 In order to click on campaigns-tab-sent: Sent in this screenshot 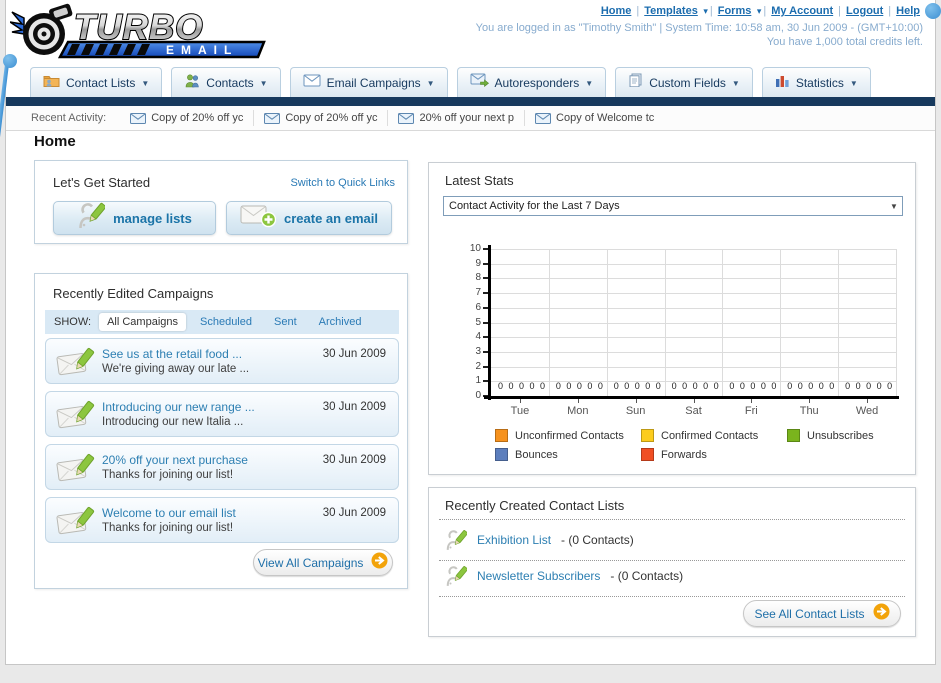, I will do `click(285, 322)`.